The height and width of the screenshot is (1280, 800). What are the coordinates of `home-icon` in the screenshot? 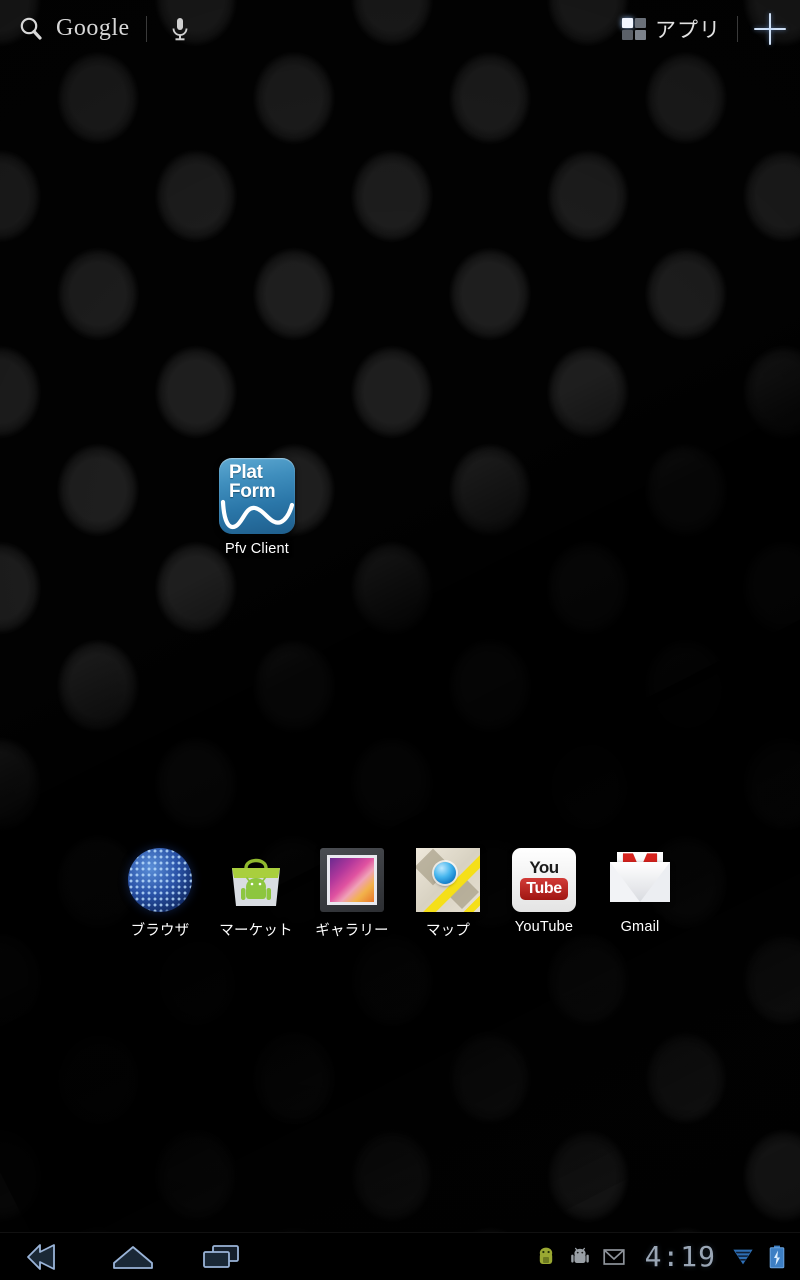 It's located at (133, 1257).